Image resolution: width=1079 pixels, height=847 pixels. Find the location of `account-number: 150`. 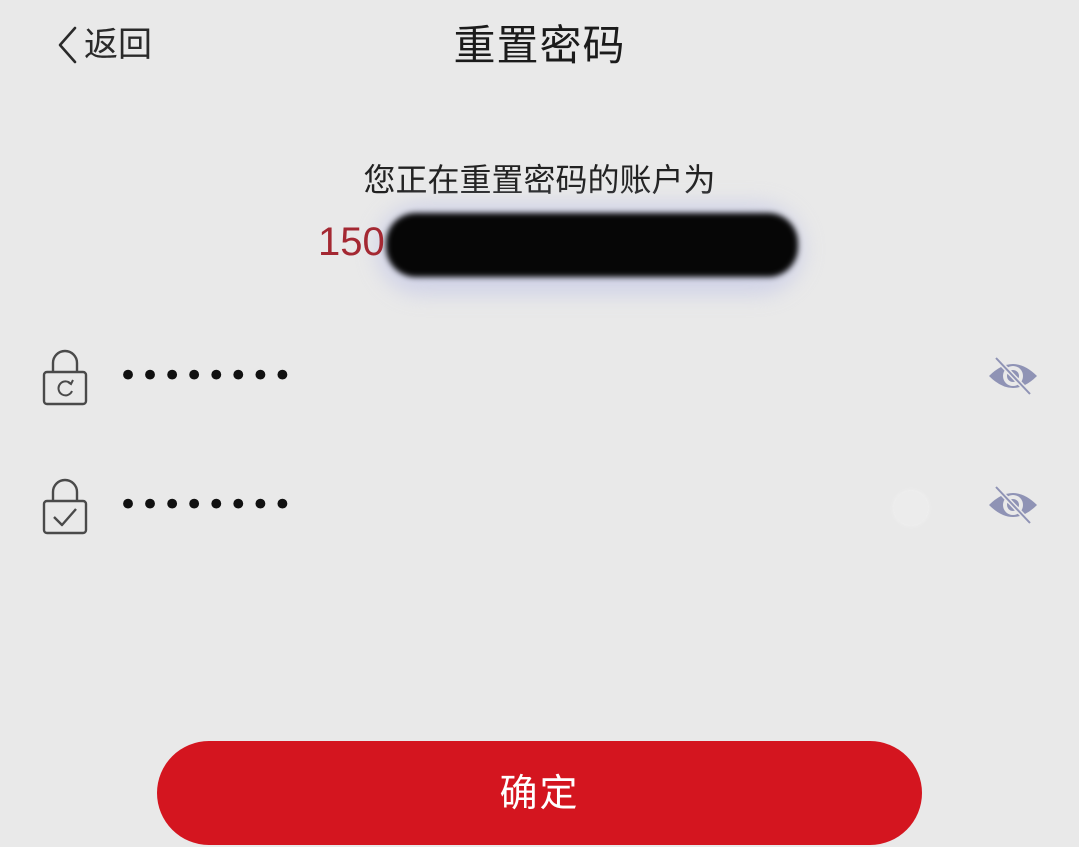

account-number: 150 is located at coordinates (351, 242).